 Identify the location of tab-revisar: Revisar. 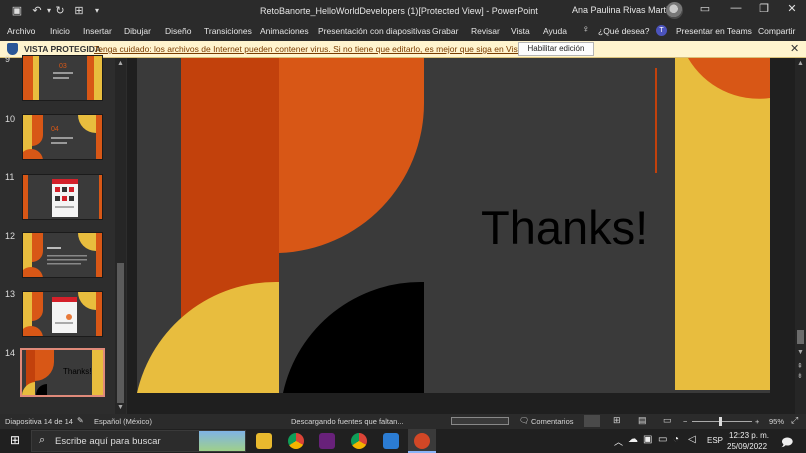
(485, 31).